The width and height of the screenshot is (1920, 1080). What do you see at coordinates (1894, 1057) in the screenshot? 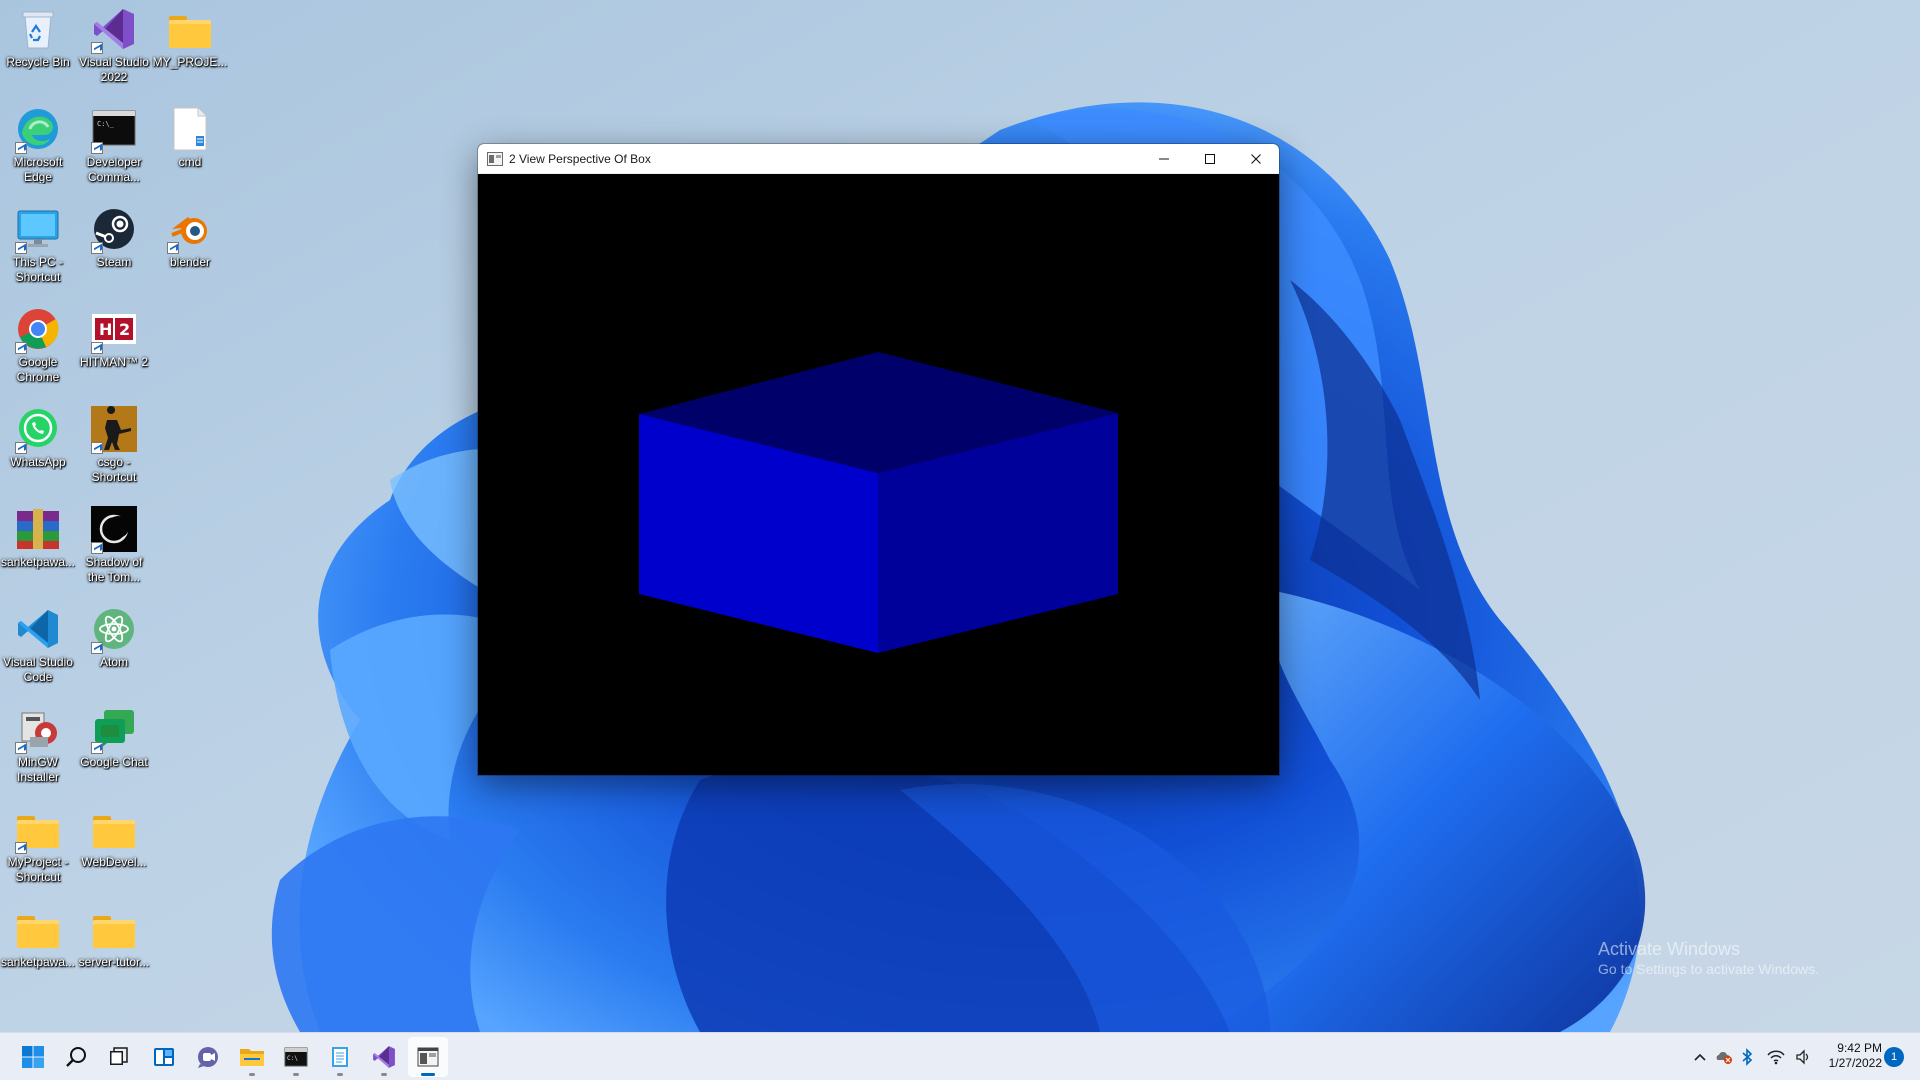
I see `notification-badge: 1` at bounding box center [1894, 1057].